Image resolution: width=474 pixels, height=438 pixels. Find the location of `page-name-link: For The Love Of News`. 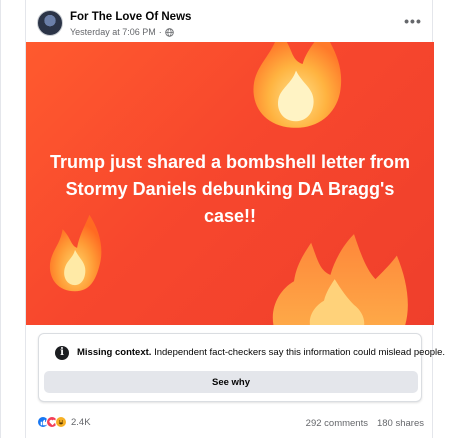

page-name-link: For The Love Of News is located at coordinates (130, 17).